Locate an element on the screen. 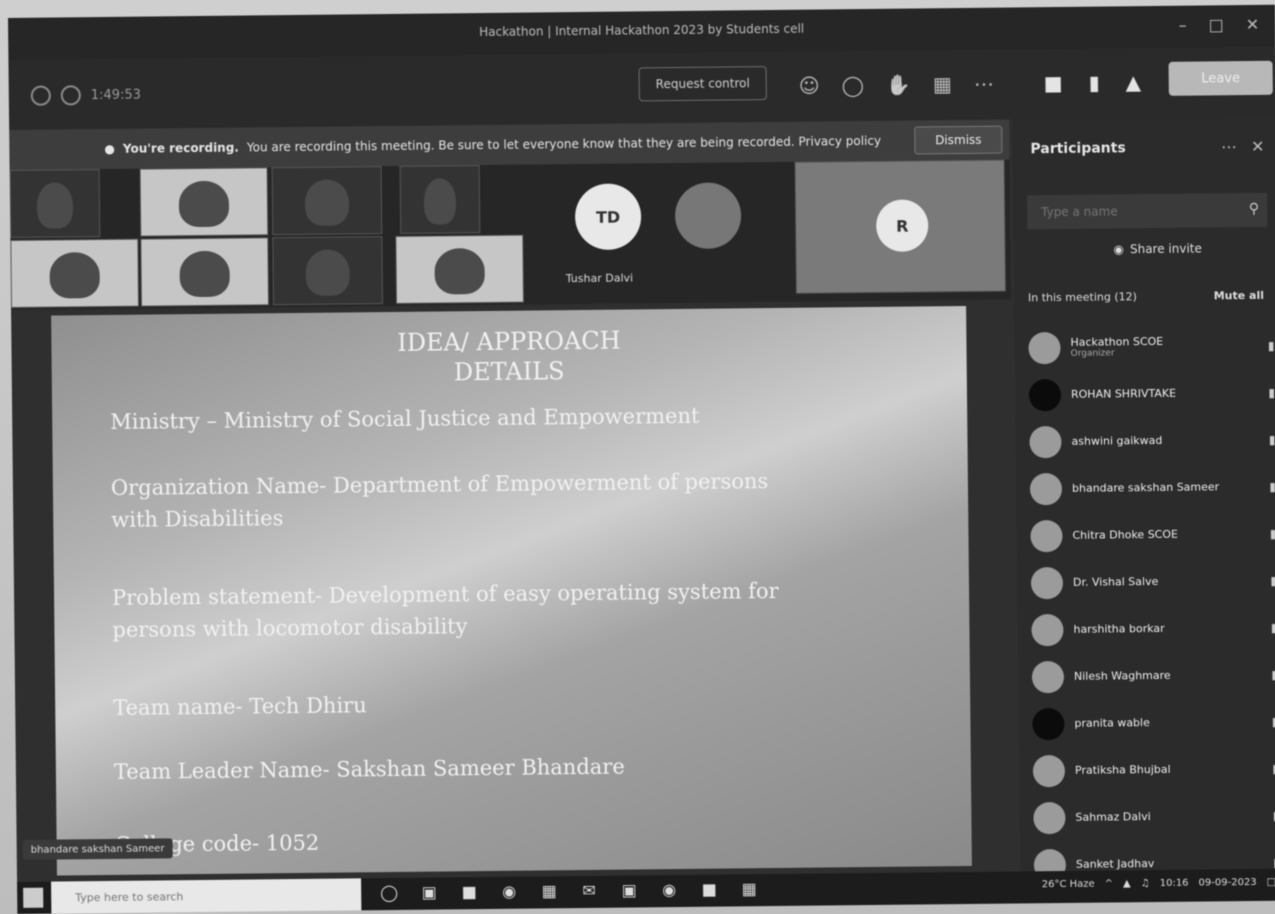  app-icon: ▦ is located at coordinates (749, 888).